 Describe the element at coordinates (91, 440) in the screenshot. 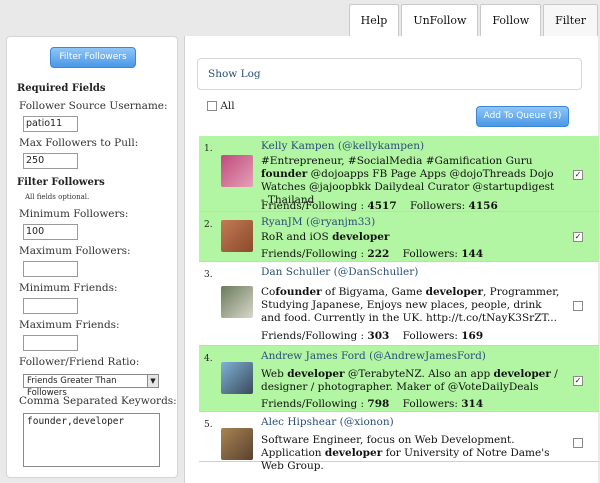

I see `keywords-textarea: founder,developer` at that location.